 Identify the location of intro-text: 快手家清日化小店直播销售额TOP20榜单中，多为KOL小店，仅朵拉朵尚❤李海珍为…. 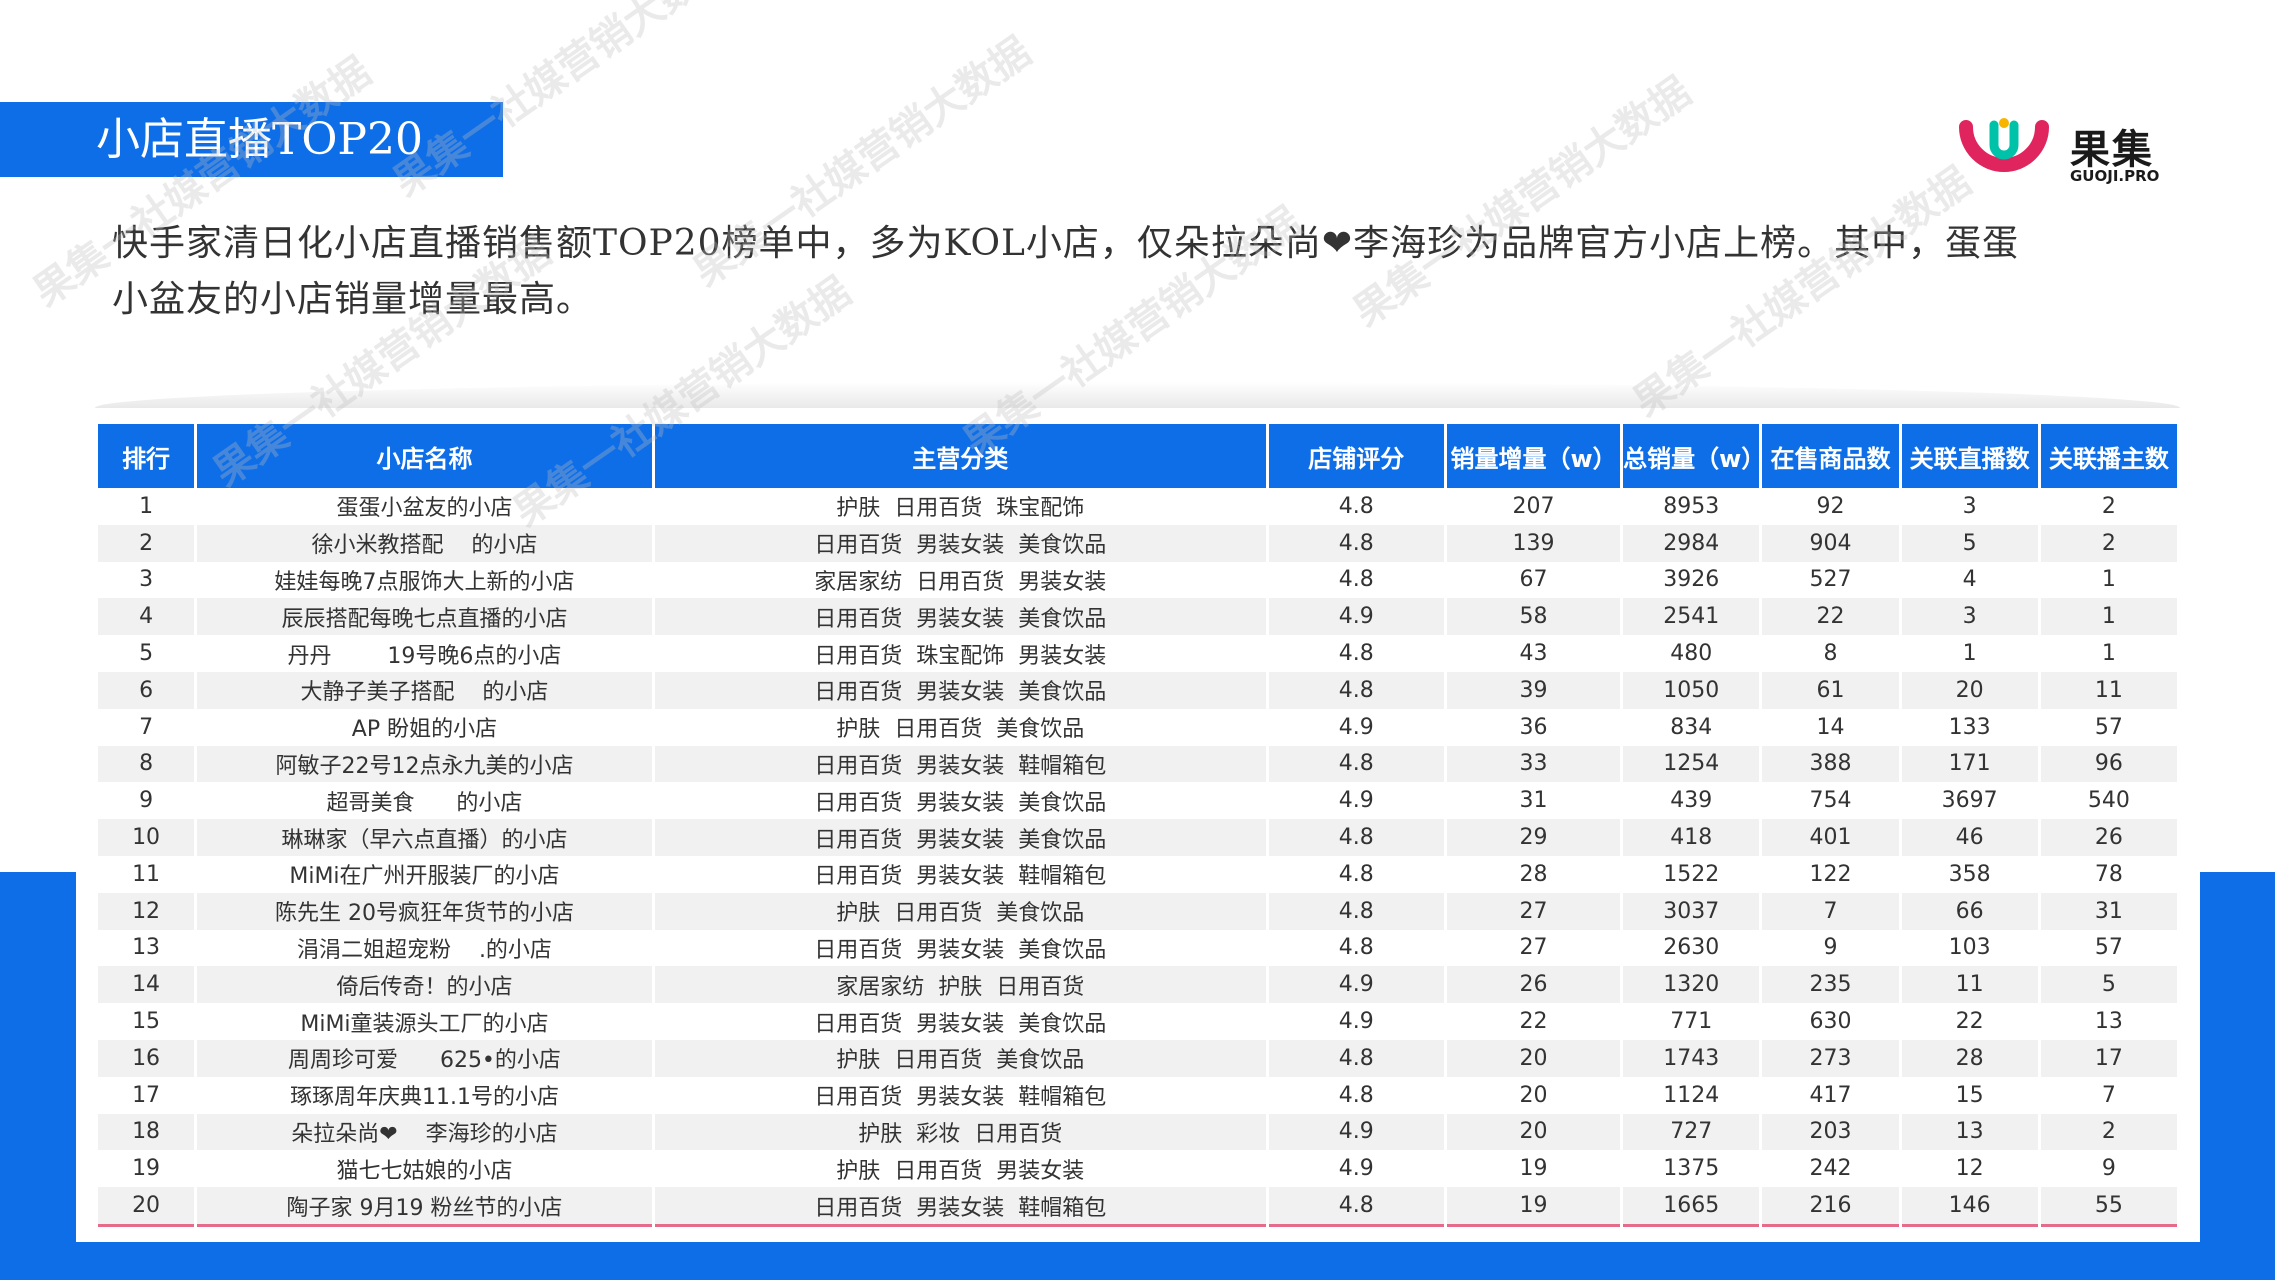
(1082, 272).